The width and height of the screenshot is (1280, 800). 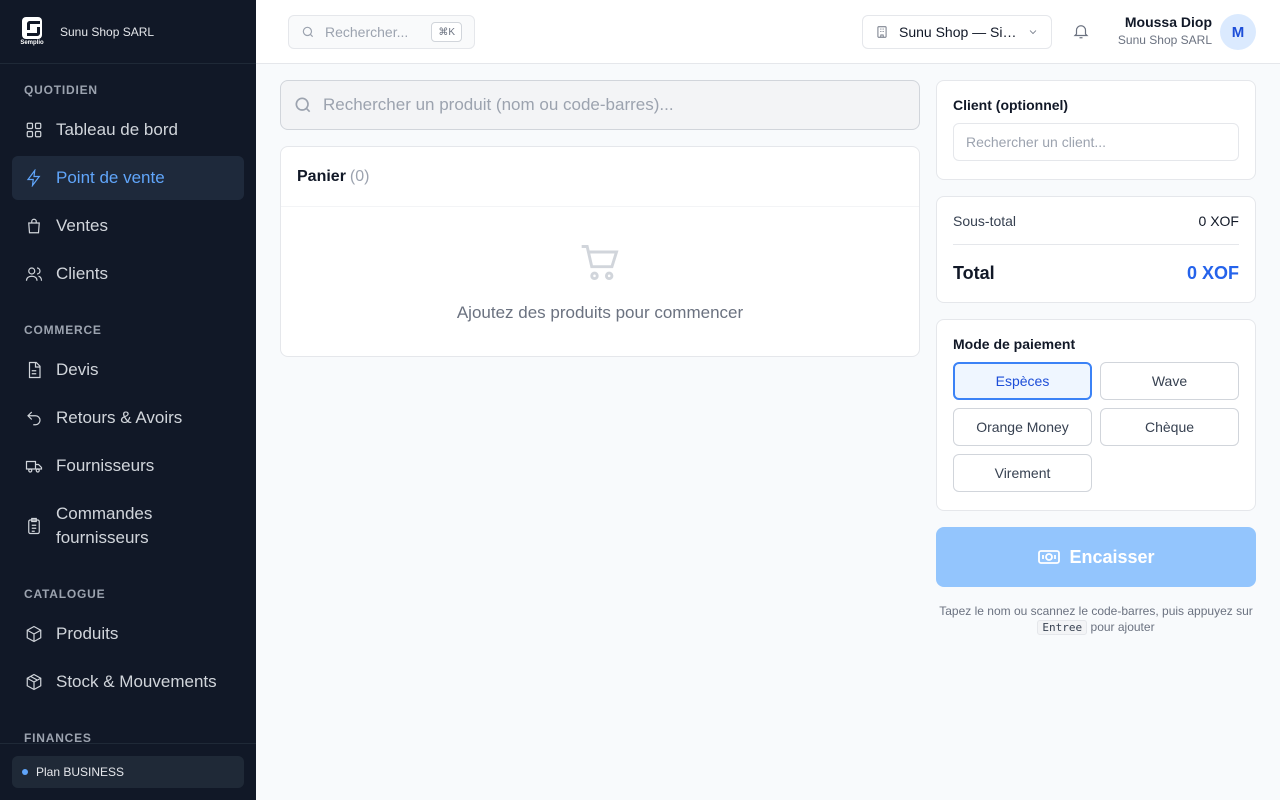 What do you see at coordinates (1169, 427) in the screenshot?
I see `payment-cheque-button: Chèque` at bounding box center [1169, 427].